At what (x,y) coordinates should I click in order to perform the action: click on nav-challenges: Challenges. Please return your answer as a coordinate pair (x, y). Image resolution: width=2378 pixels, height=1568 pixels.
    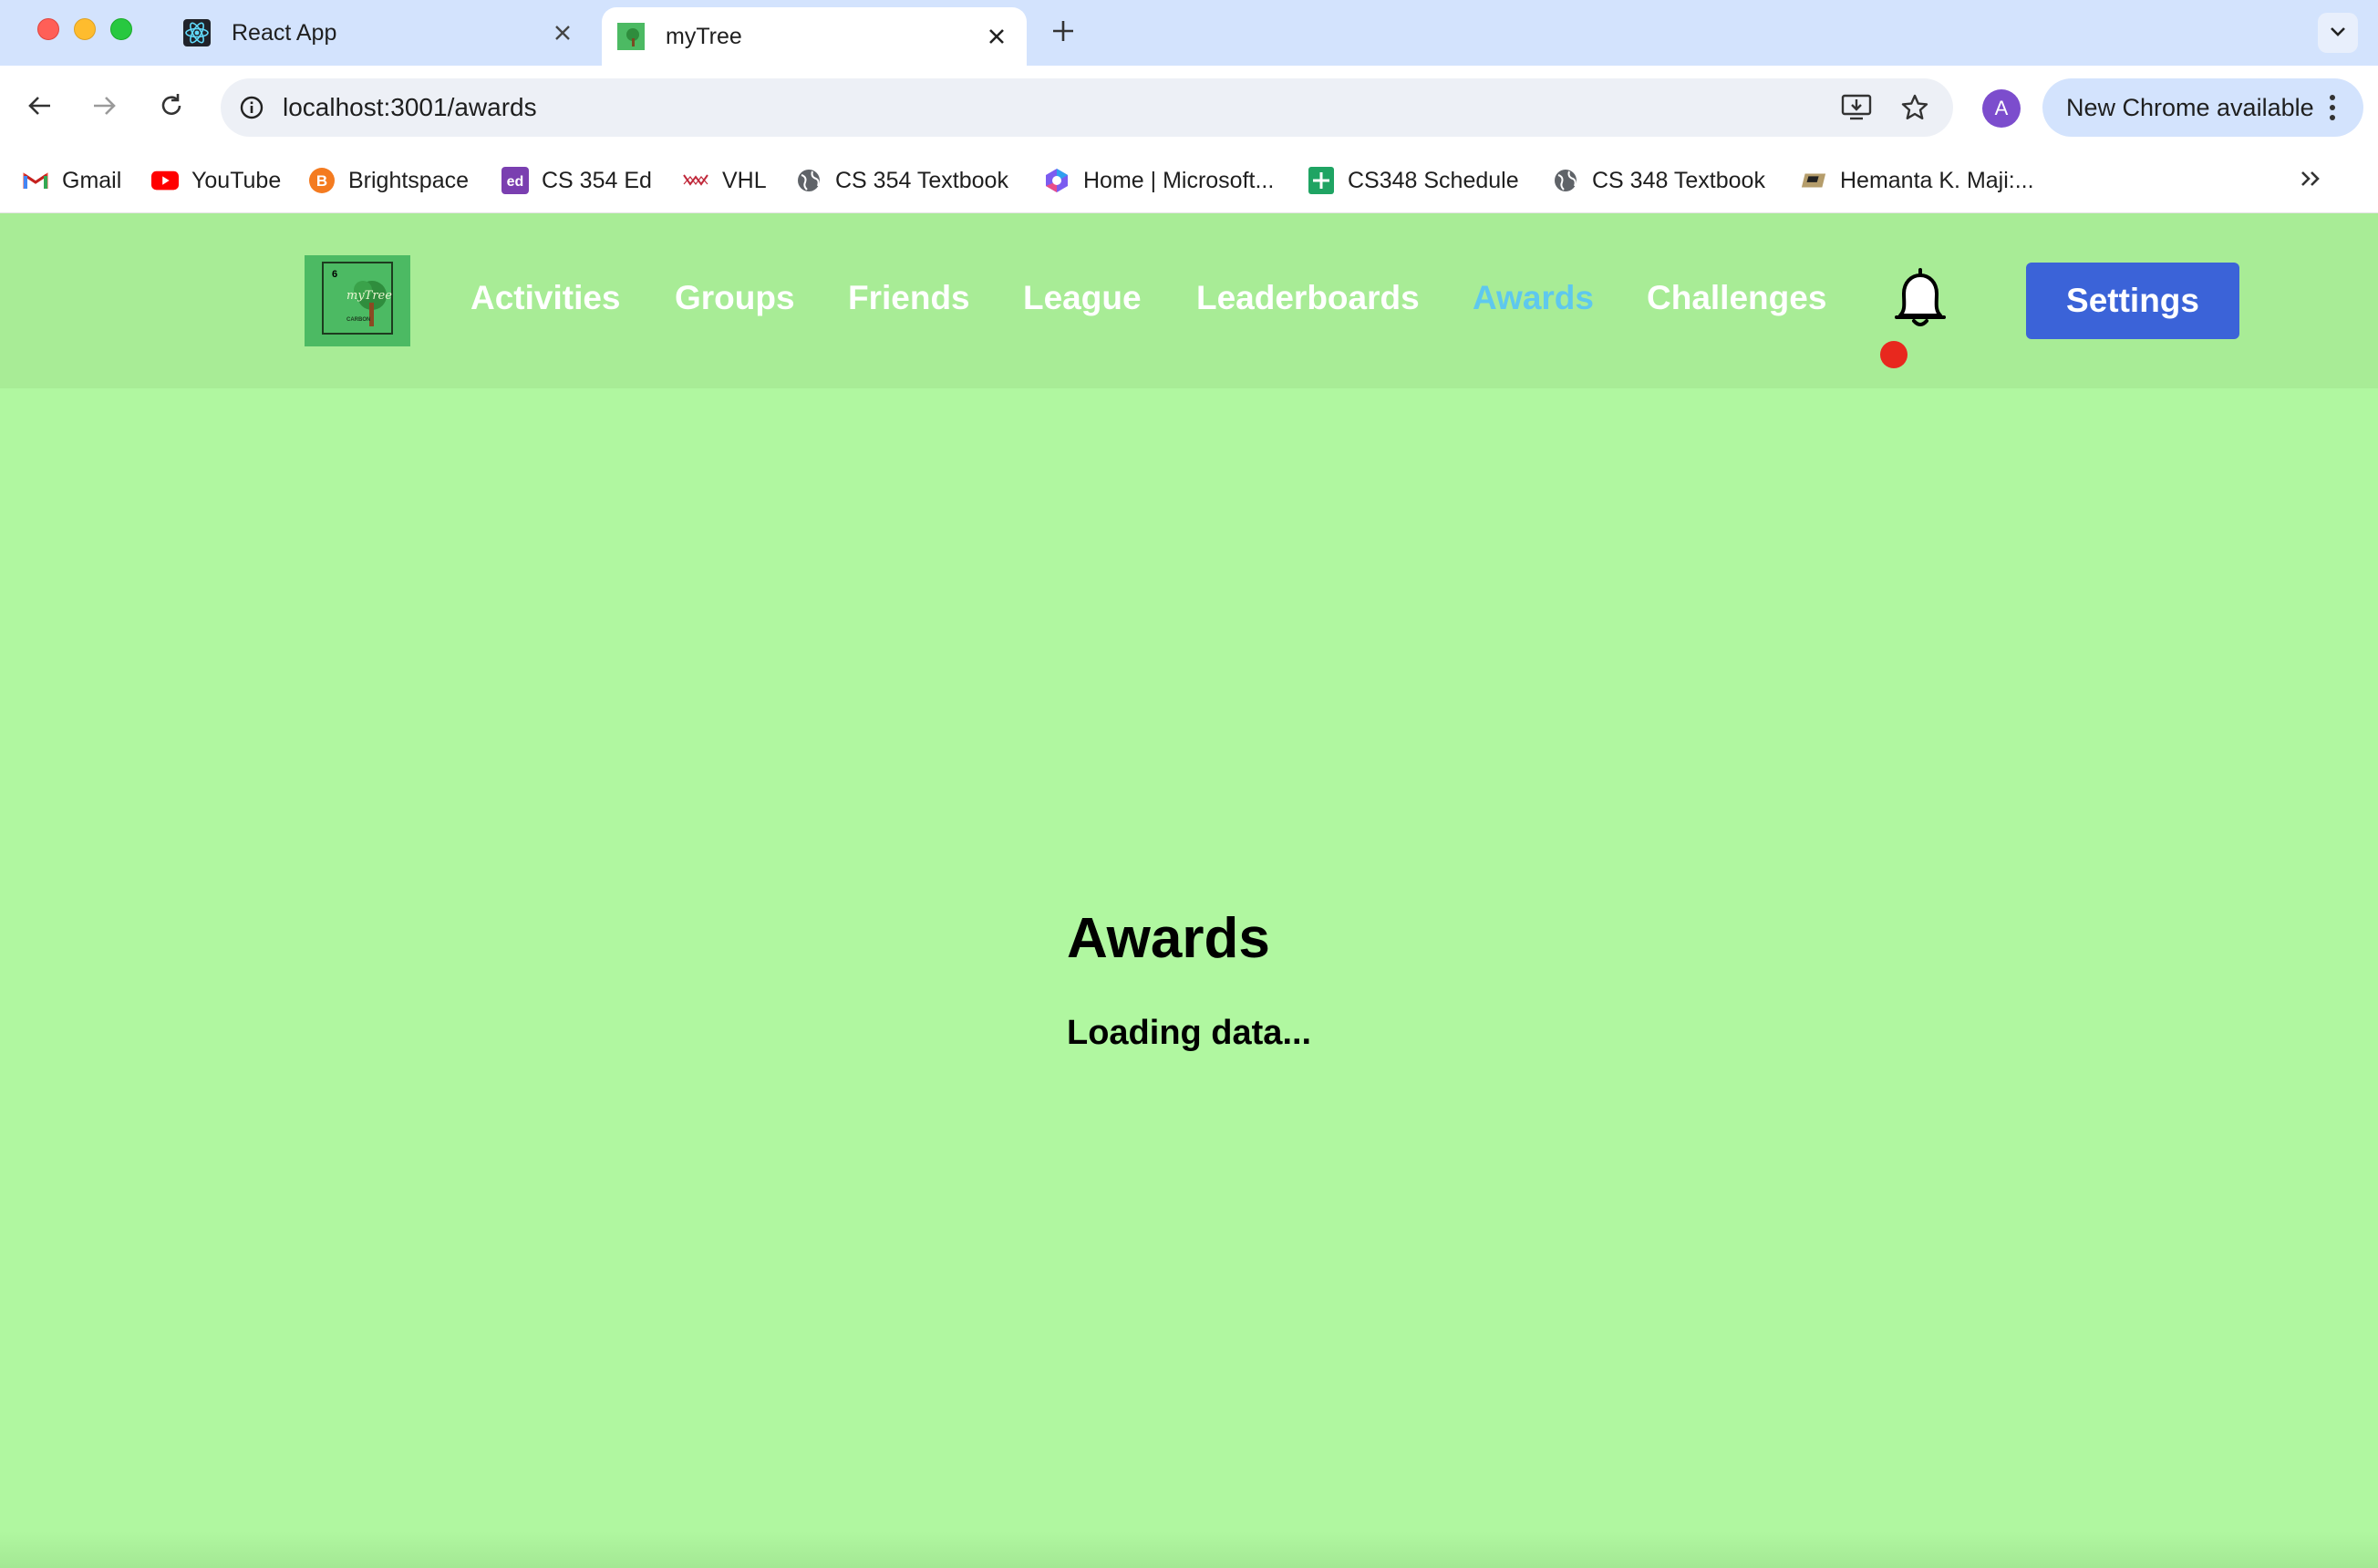
    Looking at the image, I should click on (1737, 298).